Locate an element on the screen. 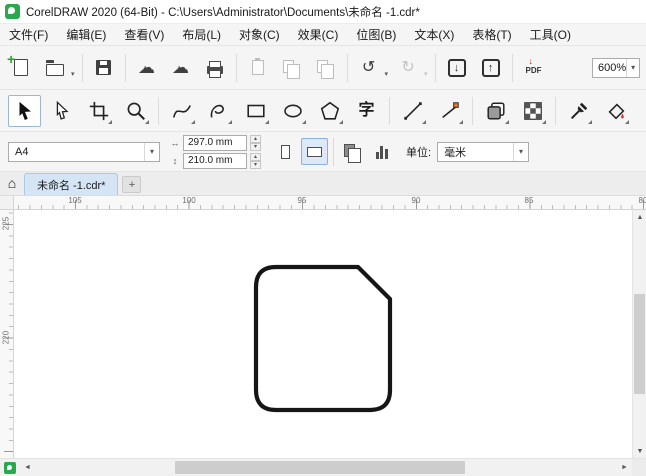 The width and height of the screenshot is (646, 476). cut-icon is located at coordinates (257, 66).